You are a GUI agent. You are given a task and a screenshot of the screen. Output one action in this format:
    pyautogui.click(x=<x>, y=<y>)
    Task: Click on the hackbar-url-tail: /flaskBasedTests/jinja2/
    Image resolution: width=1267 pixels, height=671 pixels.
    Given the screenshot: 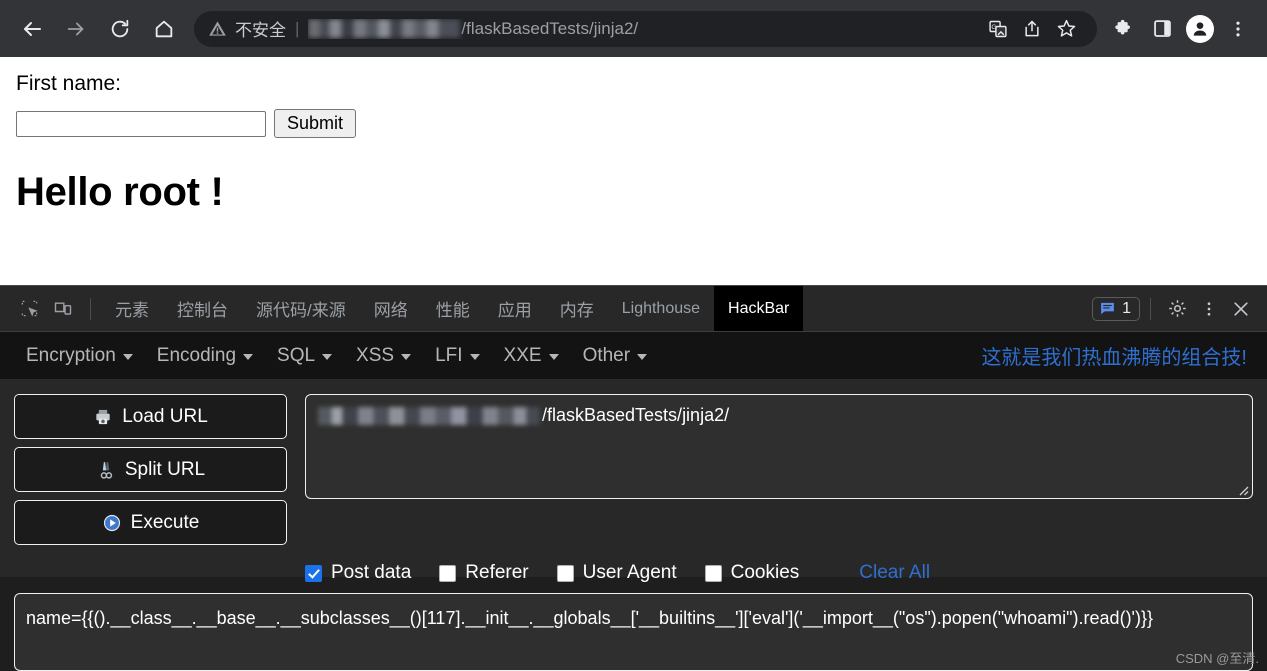 What is the action you would take?
    pyautogui.click(x=636, y=415)
    